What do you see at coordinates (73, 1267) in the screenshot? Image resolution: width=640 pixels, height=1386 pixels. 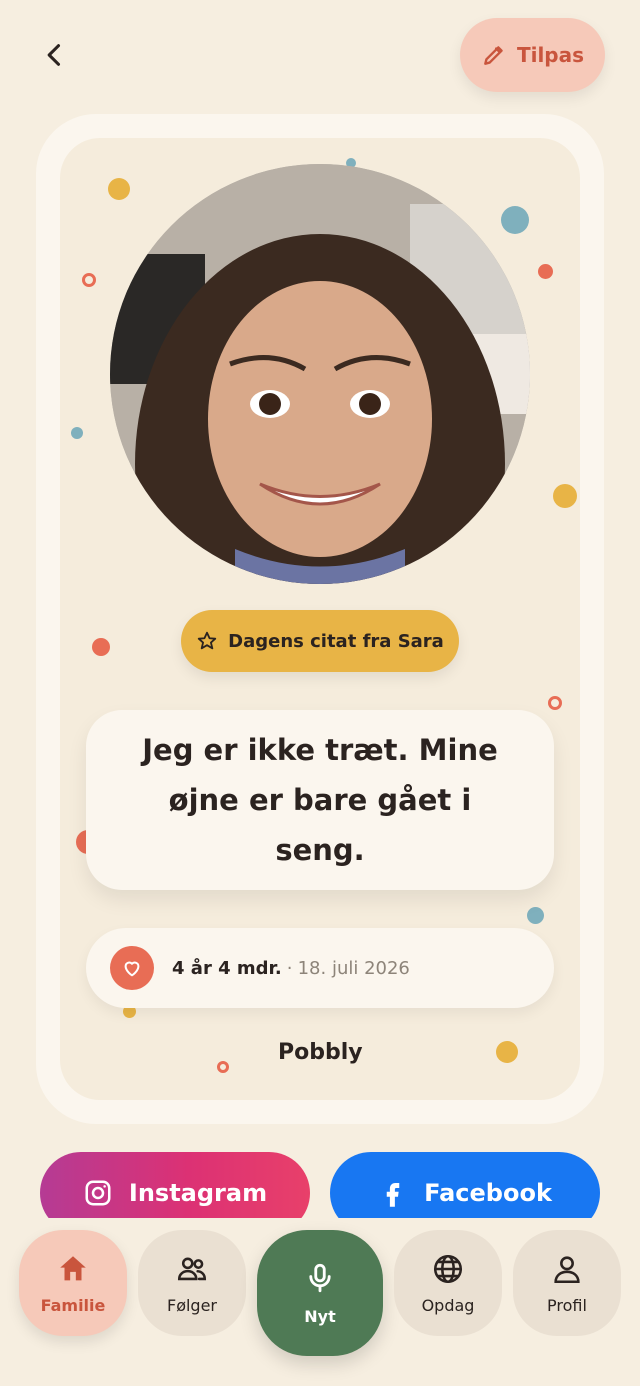 I see `home-icon` at bounding box center [73, 1267].